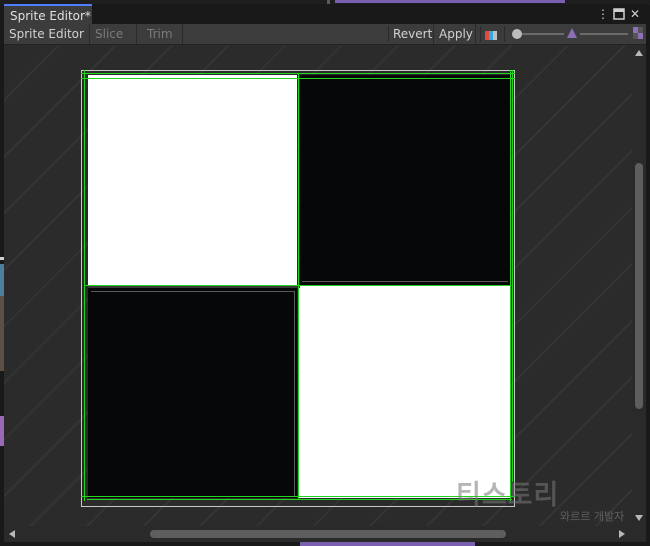 This screenshot has width=650, height=546. Describe the element at coordinates (619, 14) in the screenshot. I see `maximize-icon` at that location.